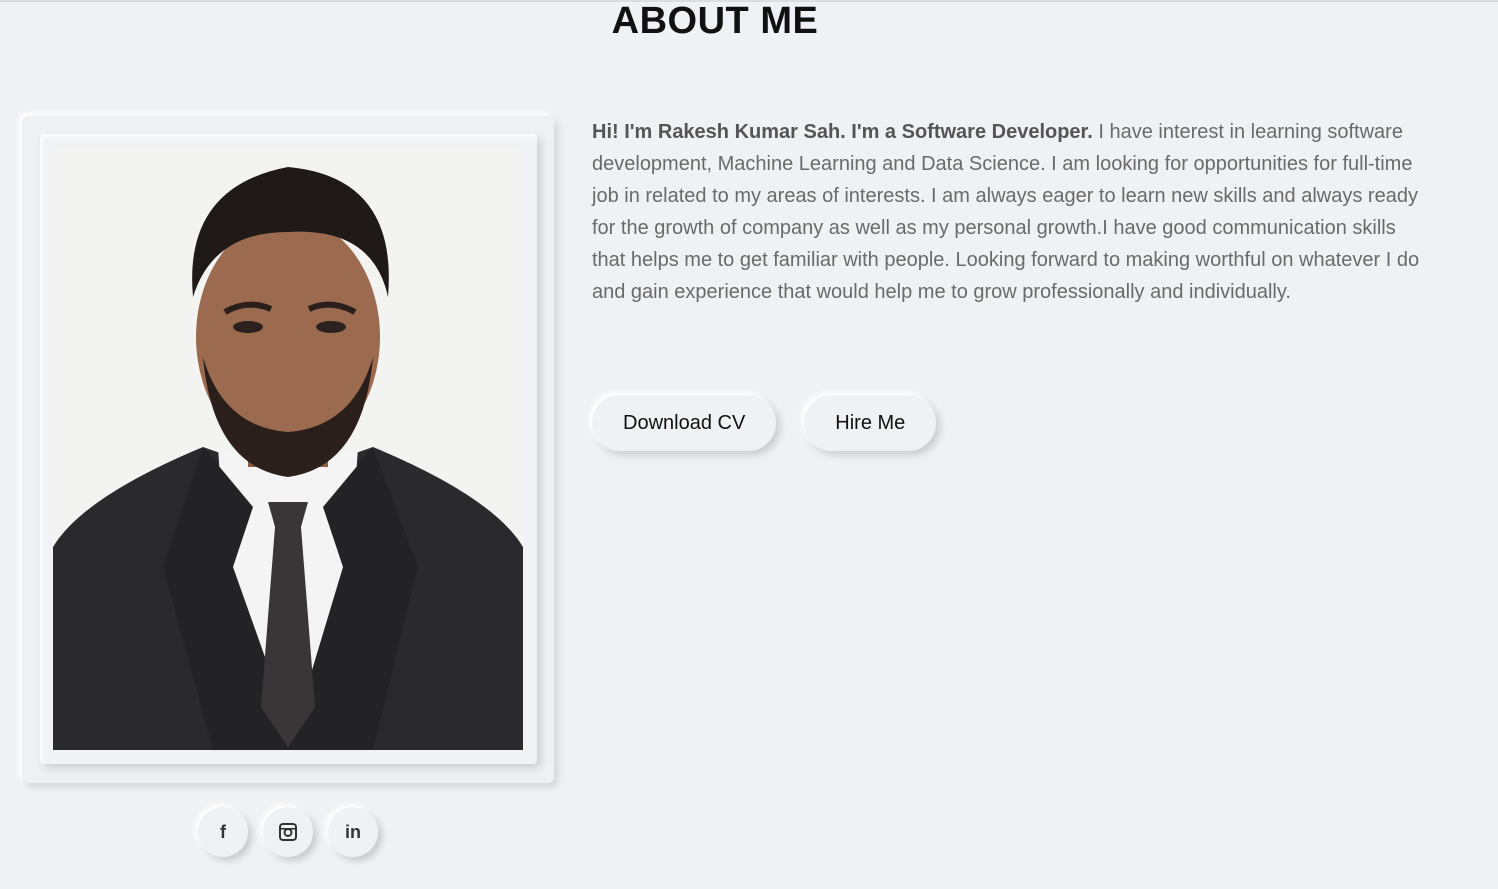 Image resolution: width=1498 pixels, height=889 pixels. What do you see at coordinates (715, 21) in the screenshot?
I see `section-title: ABOUT ME` at bounding box center [715, 21].